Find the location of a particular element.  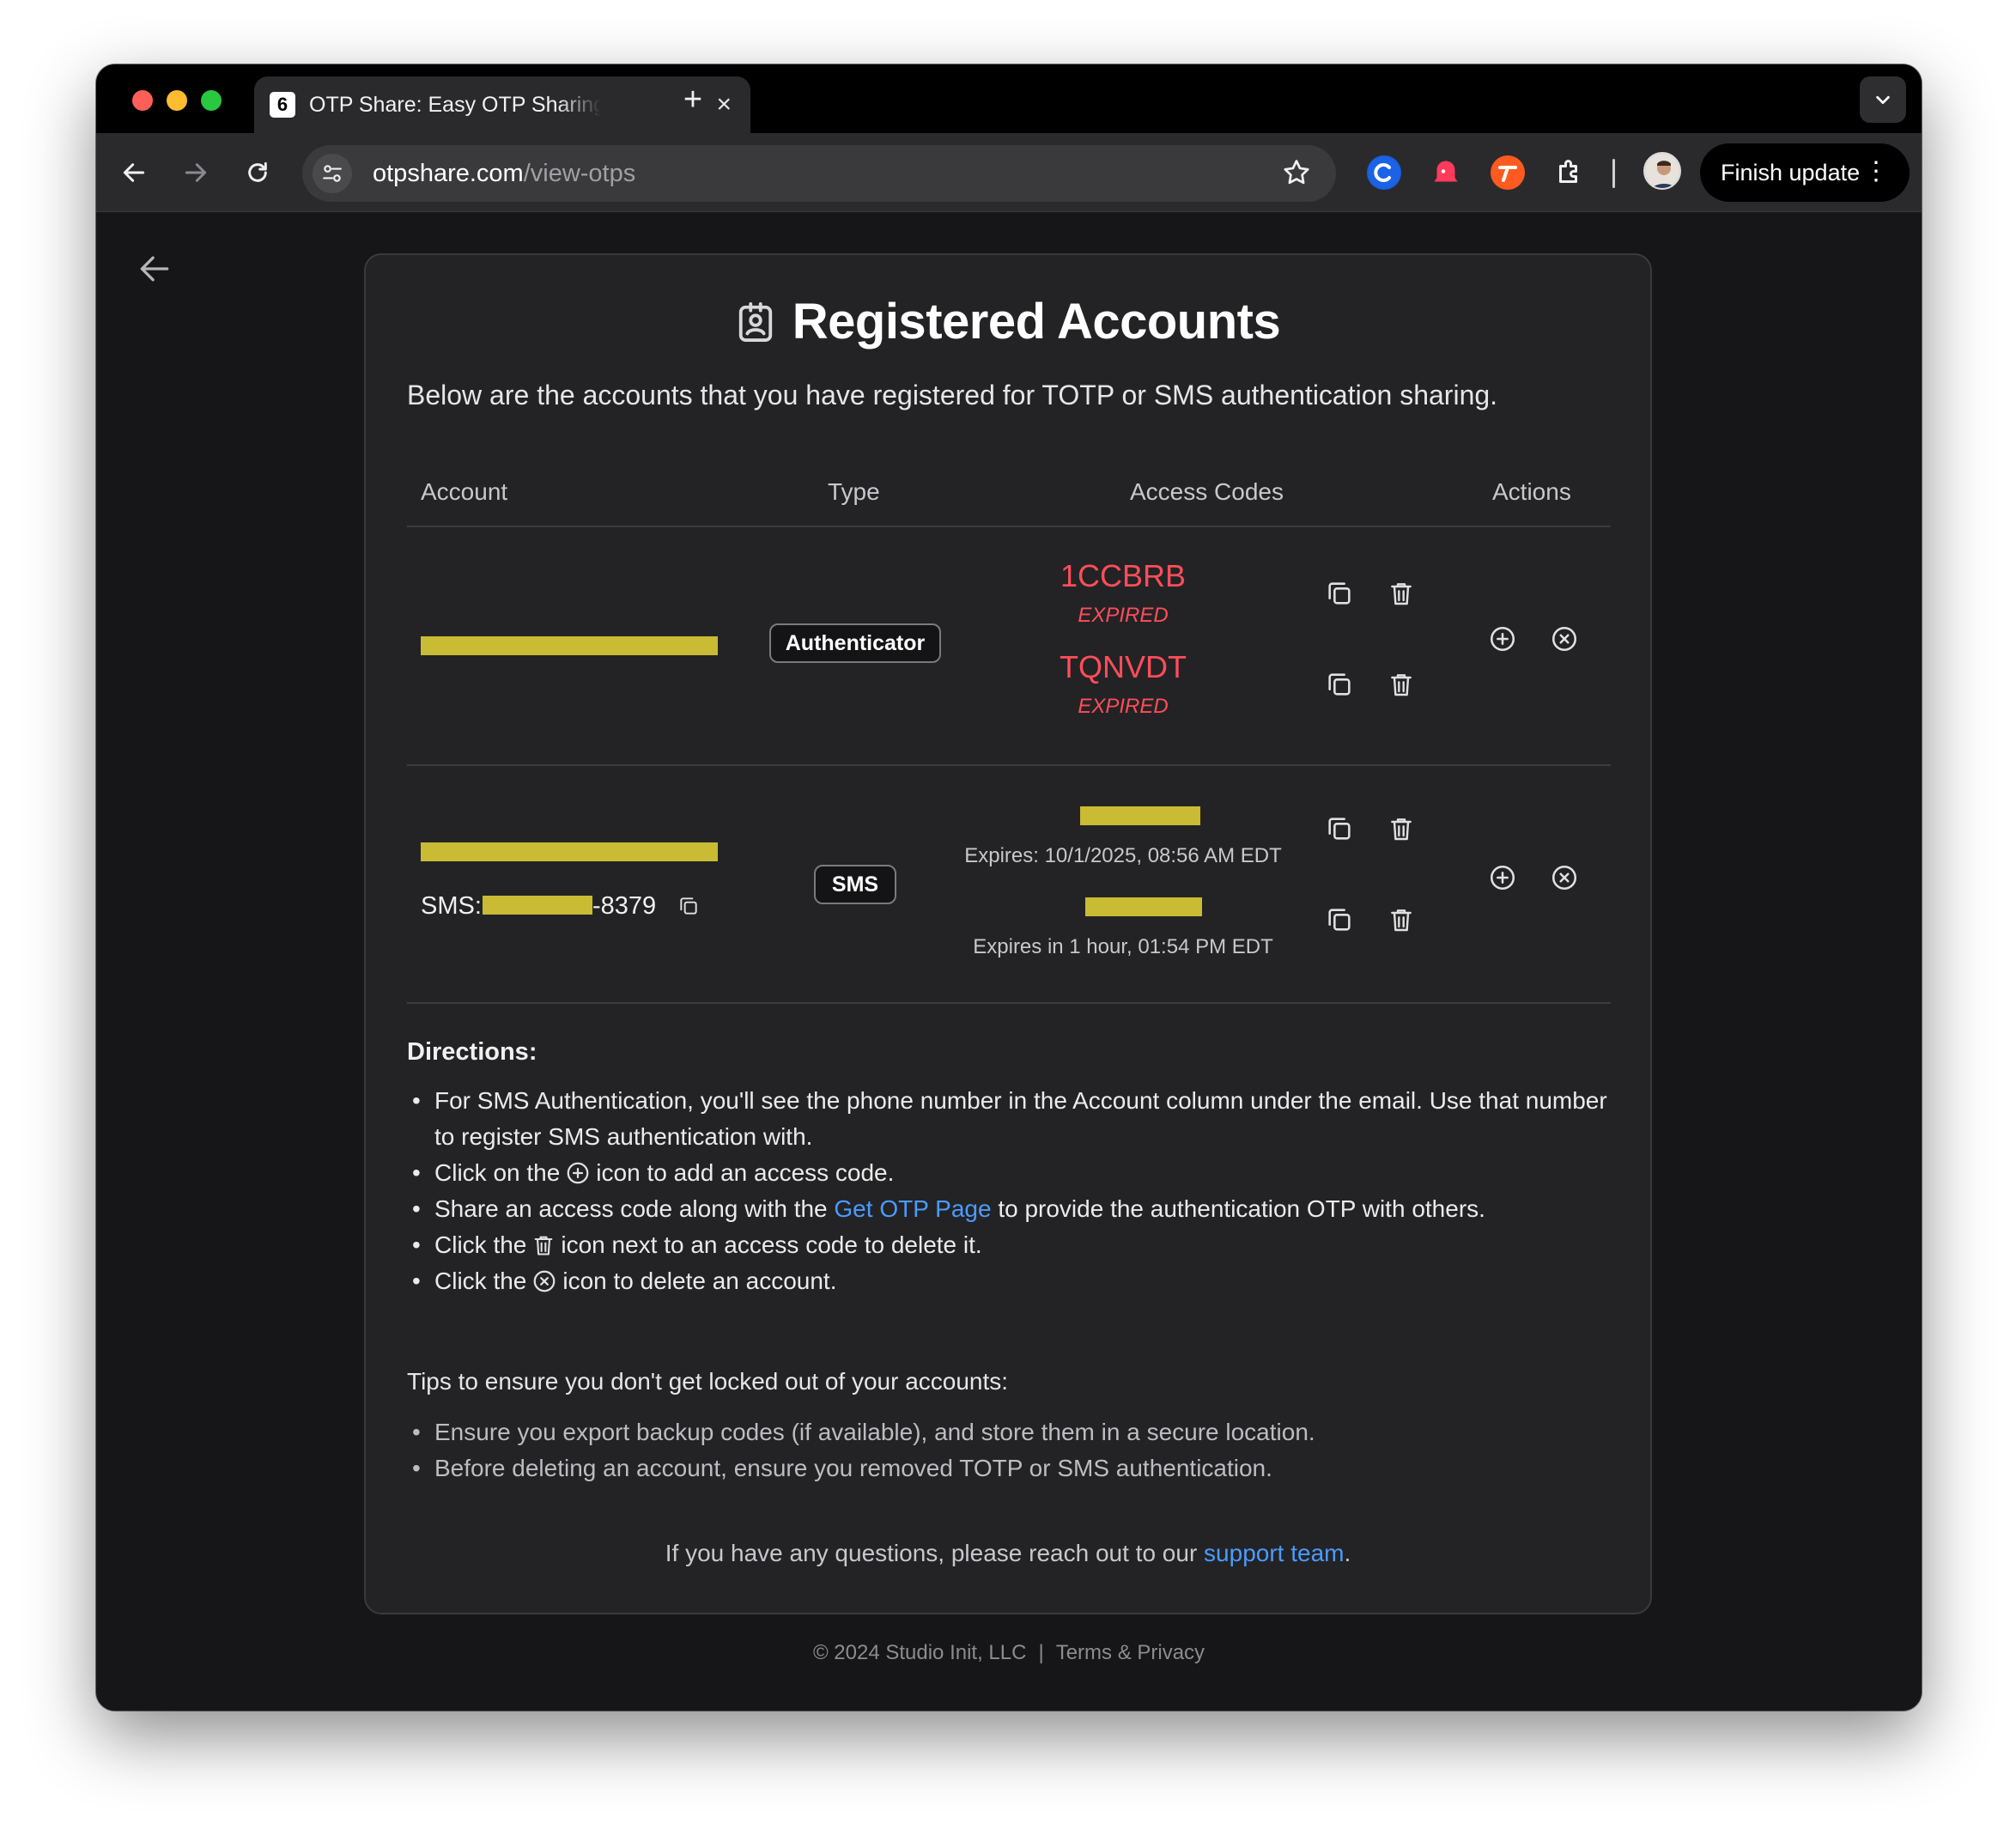

address-bar: otpshare.com/view-otps is located at coordinates (819, 173).